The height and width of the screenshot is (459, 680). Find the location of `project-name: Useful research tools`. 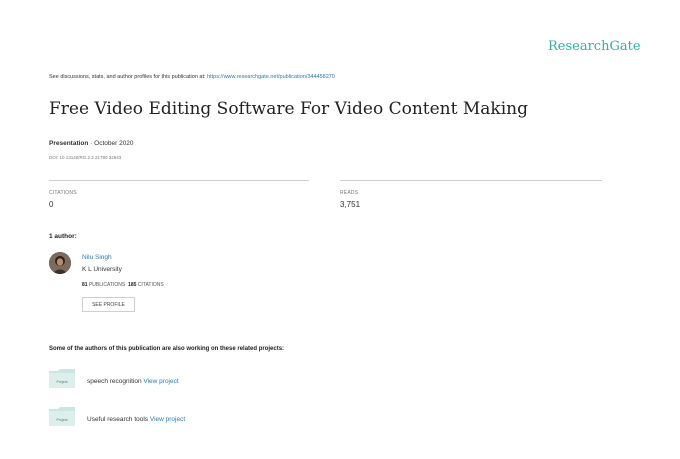

project-name: Useful research tools is located at coordinates (118, 419).